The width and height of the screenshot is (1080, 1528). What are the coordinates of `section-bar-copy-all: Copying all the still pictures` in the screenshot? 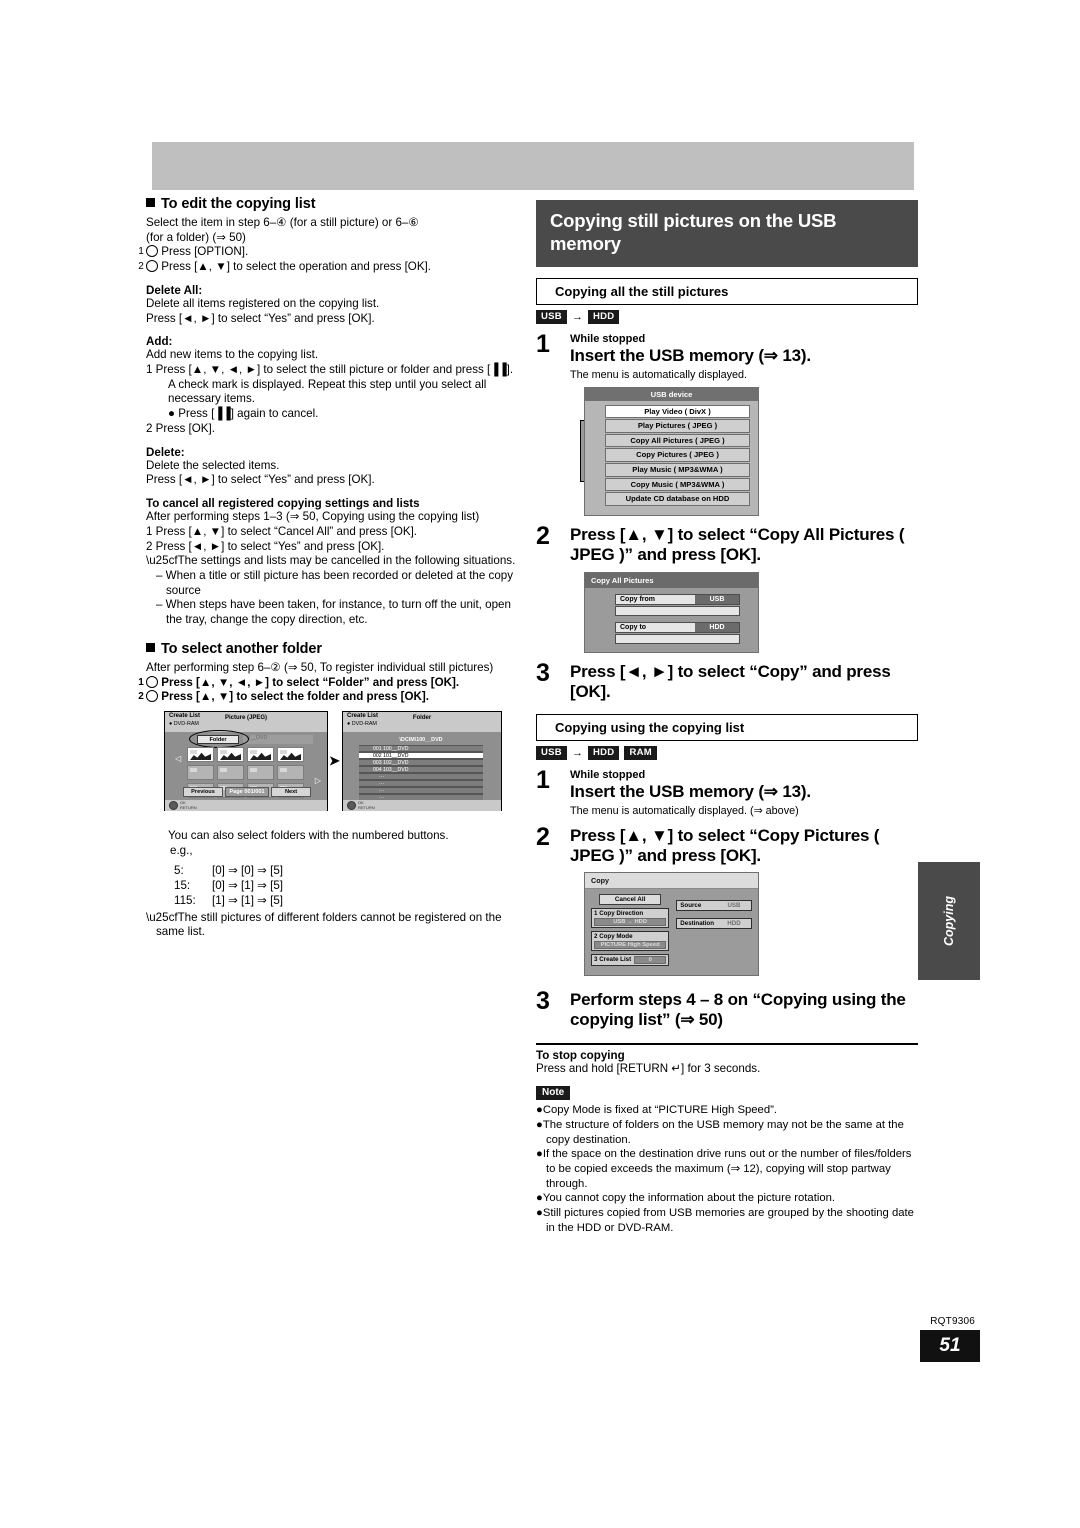 It's located at (727, 292).